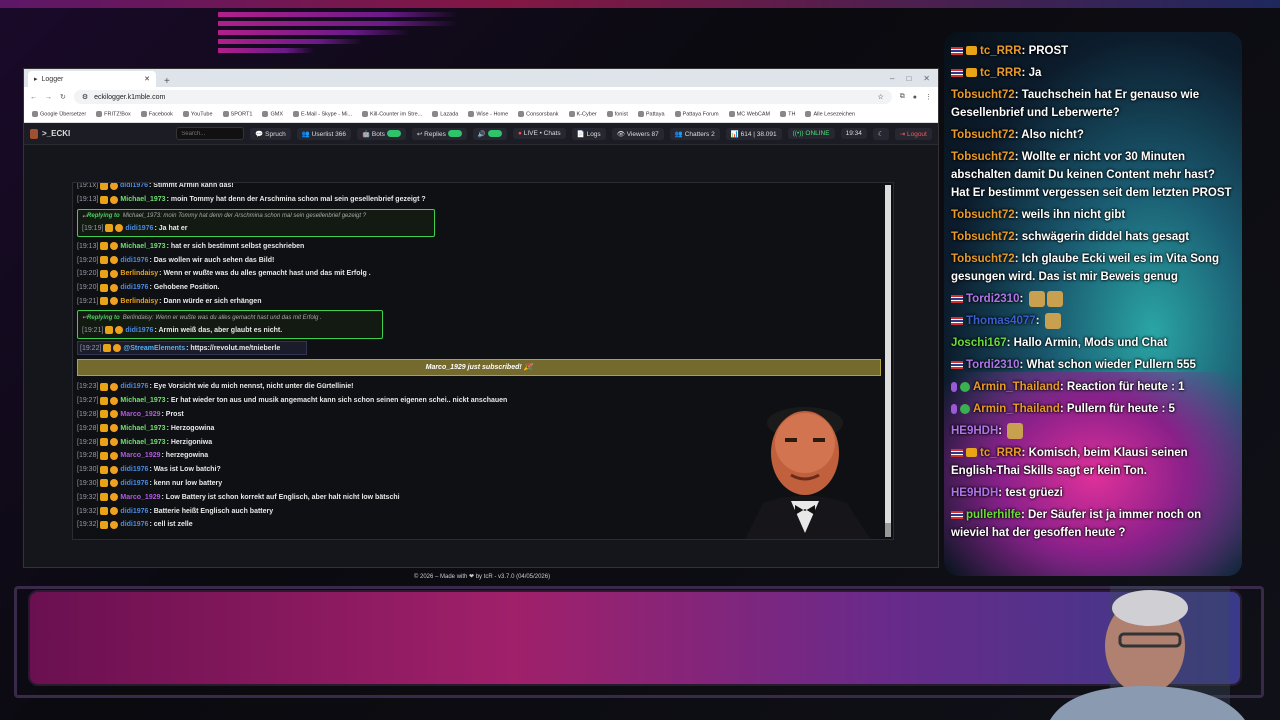  Describe the element at coordinates (787, 114) in the screenshot. I see `bookmark-item: TH` at that location.